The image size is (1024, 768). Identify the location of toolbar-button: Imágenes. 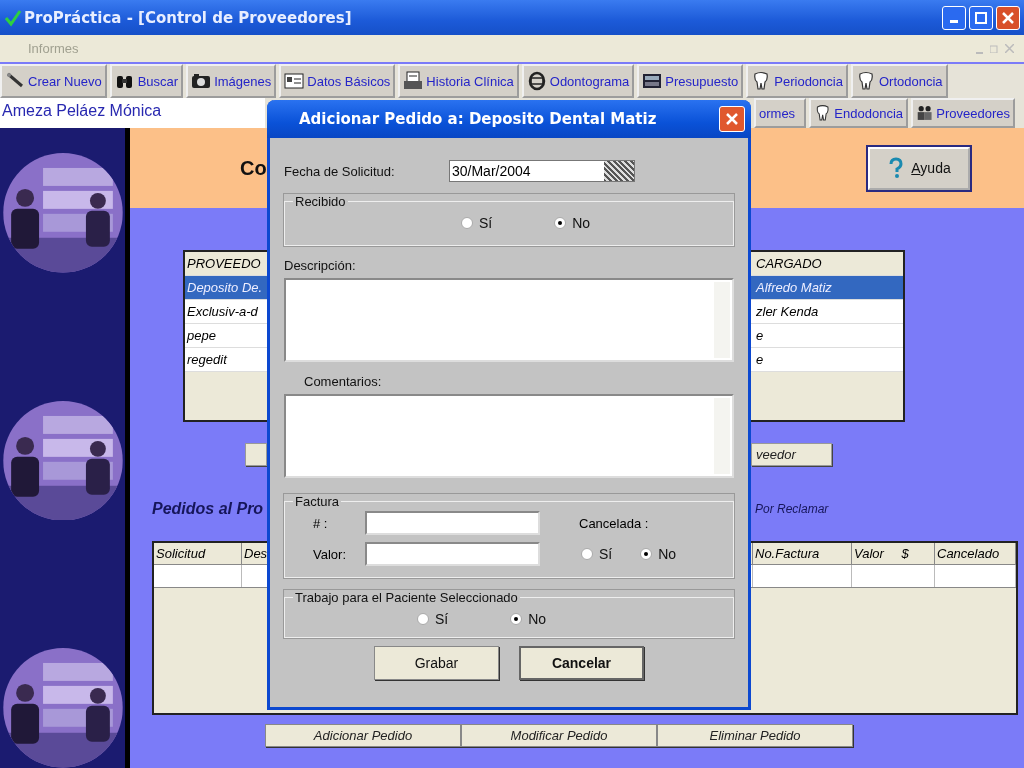
(231, 81).